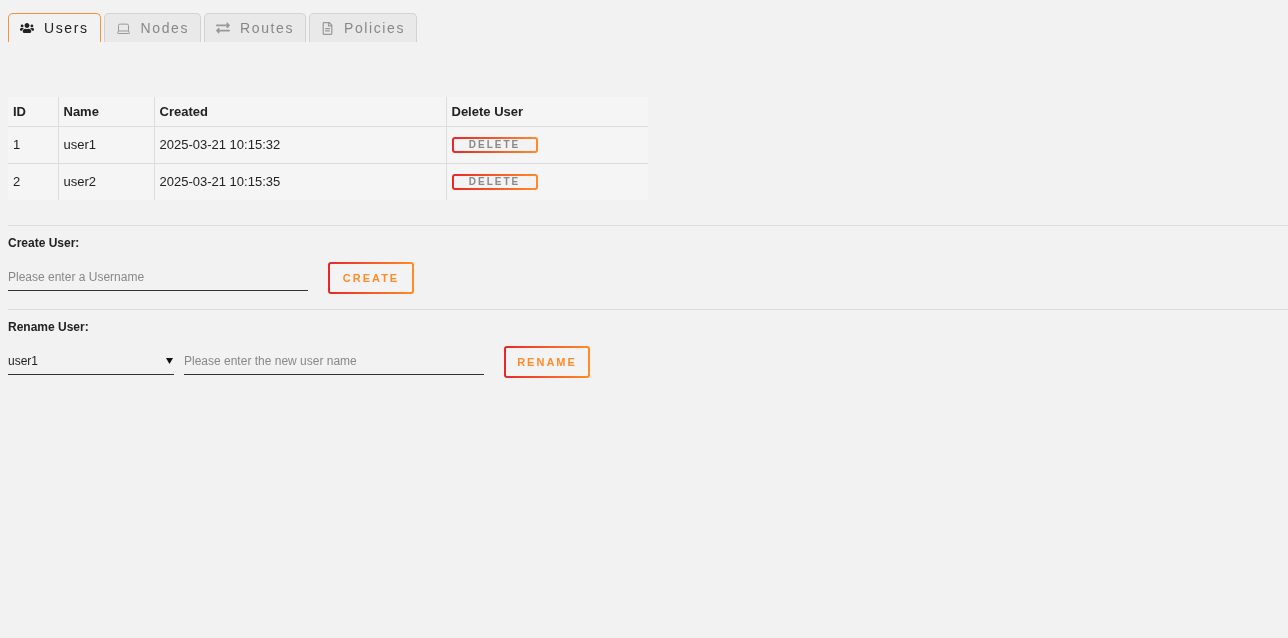 The width and height of the screenshot is (1288, 638). What do you see at coordinates (33, 144) in the screenshot?
I see `table-cell: 1` at bounding box center [33, 144].